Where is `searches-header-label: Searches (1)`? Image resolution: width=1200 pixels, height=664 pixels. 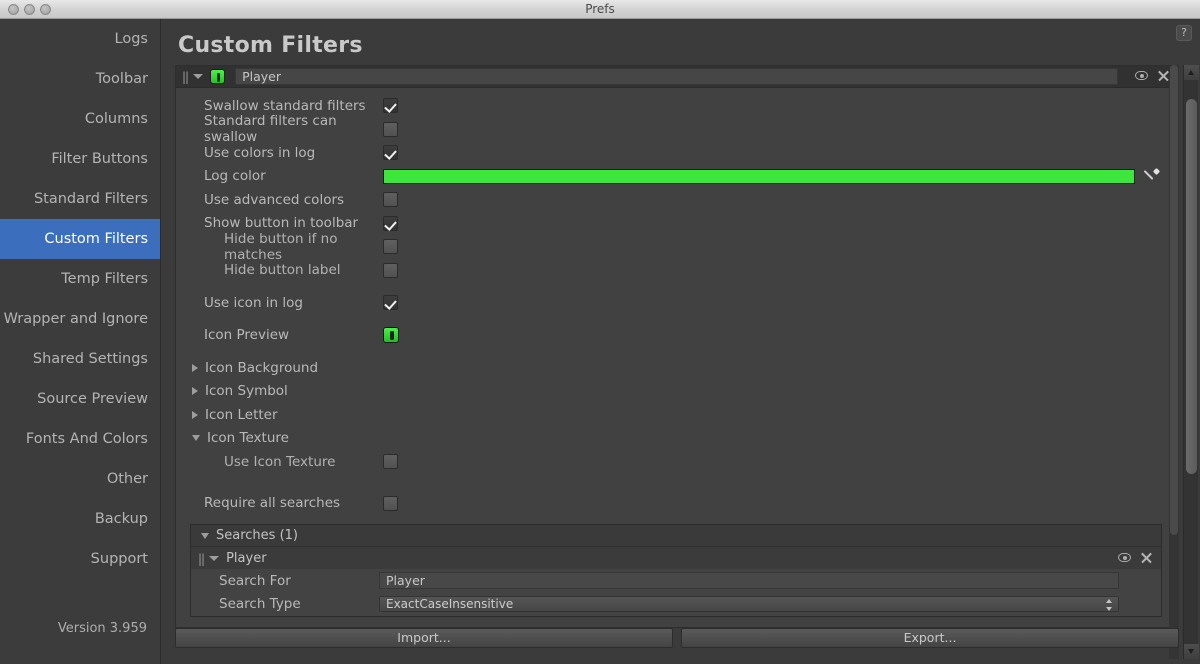 searches-header-label: Searches (1) is located at coordinates (257, 535).